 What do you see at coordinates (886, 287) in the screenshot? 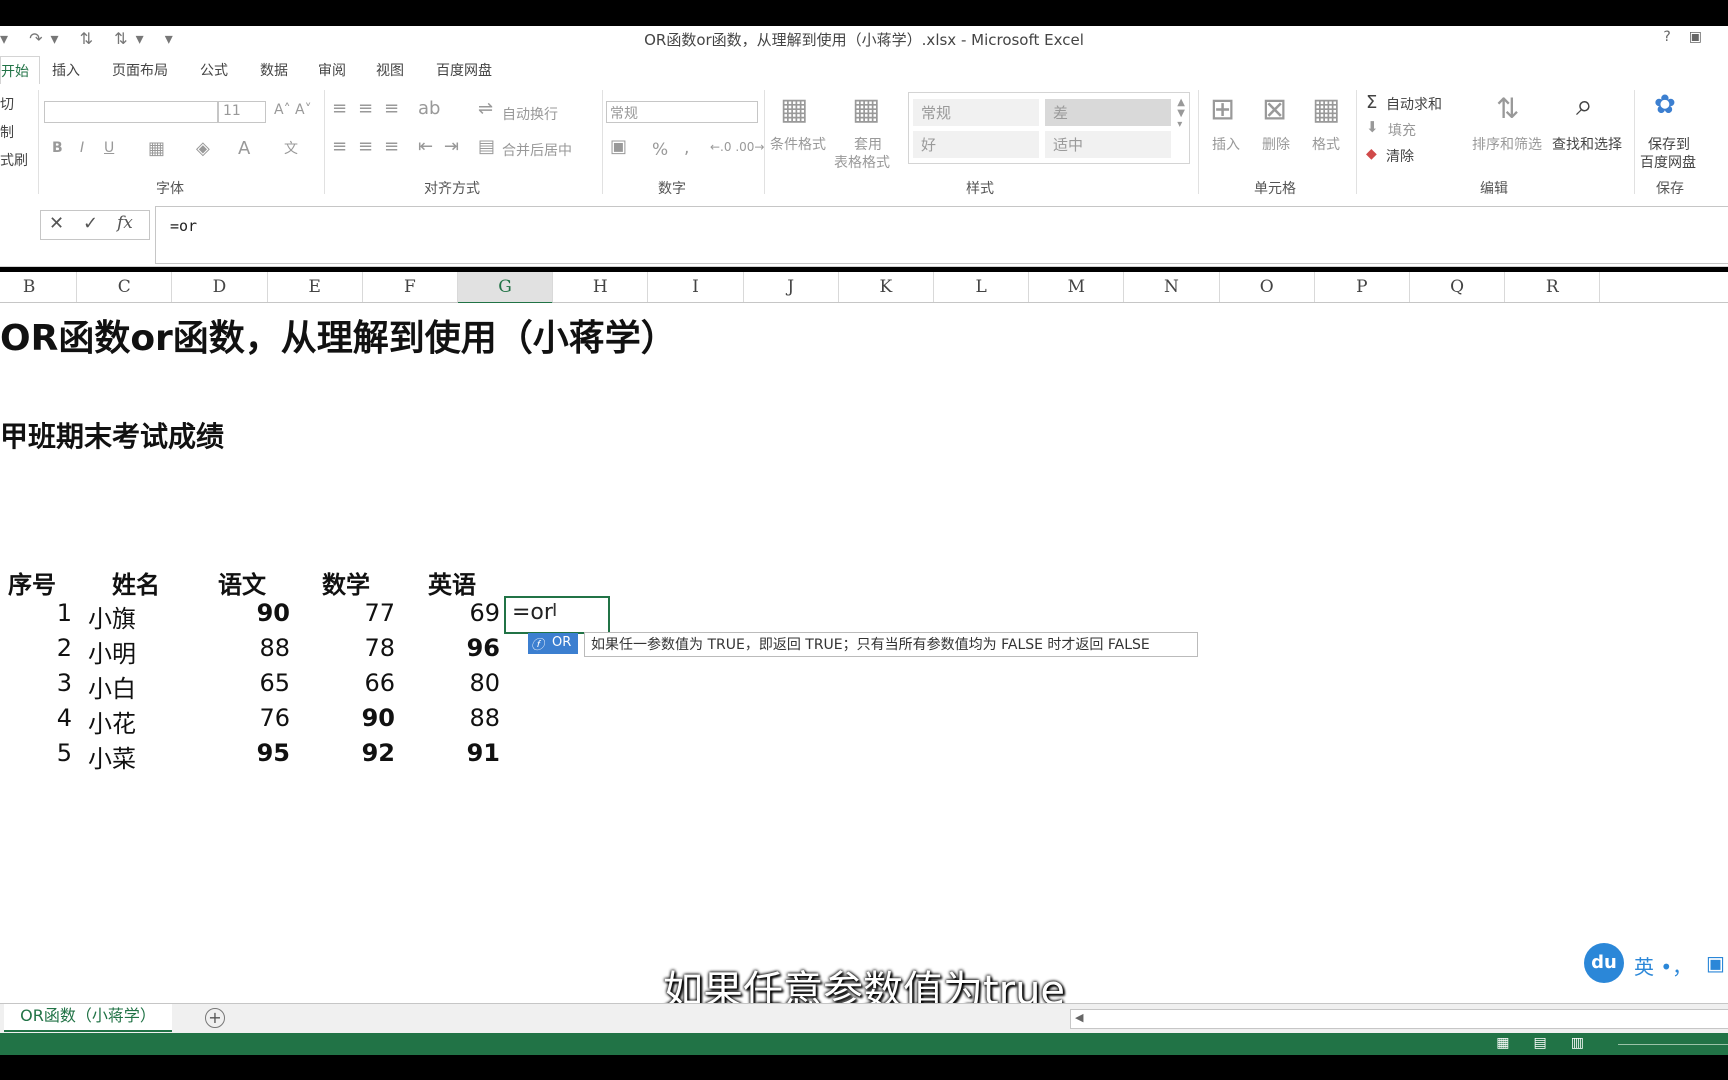
I see `column-header-k: K` at bounding box center [886, 287].